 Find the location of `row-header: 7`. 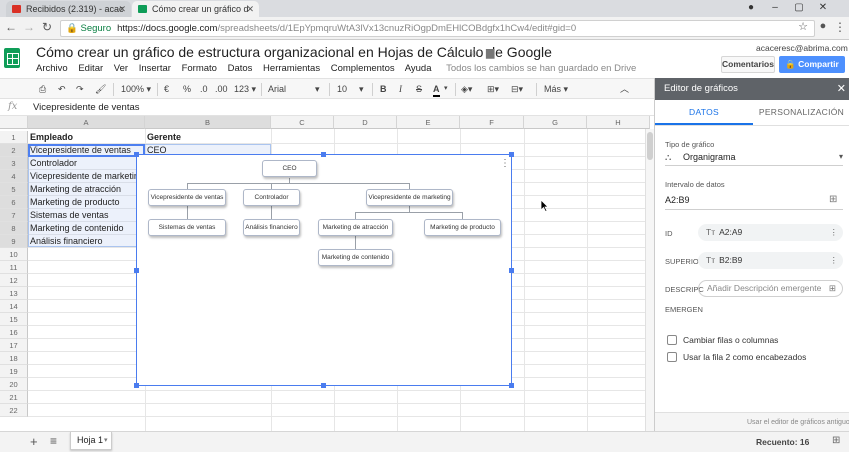

row-header: 7 is located at coordinates (14, 215).